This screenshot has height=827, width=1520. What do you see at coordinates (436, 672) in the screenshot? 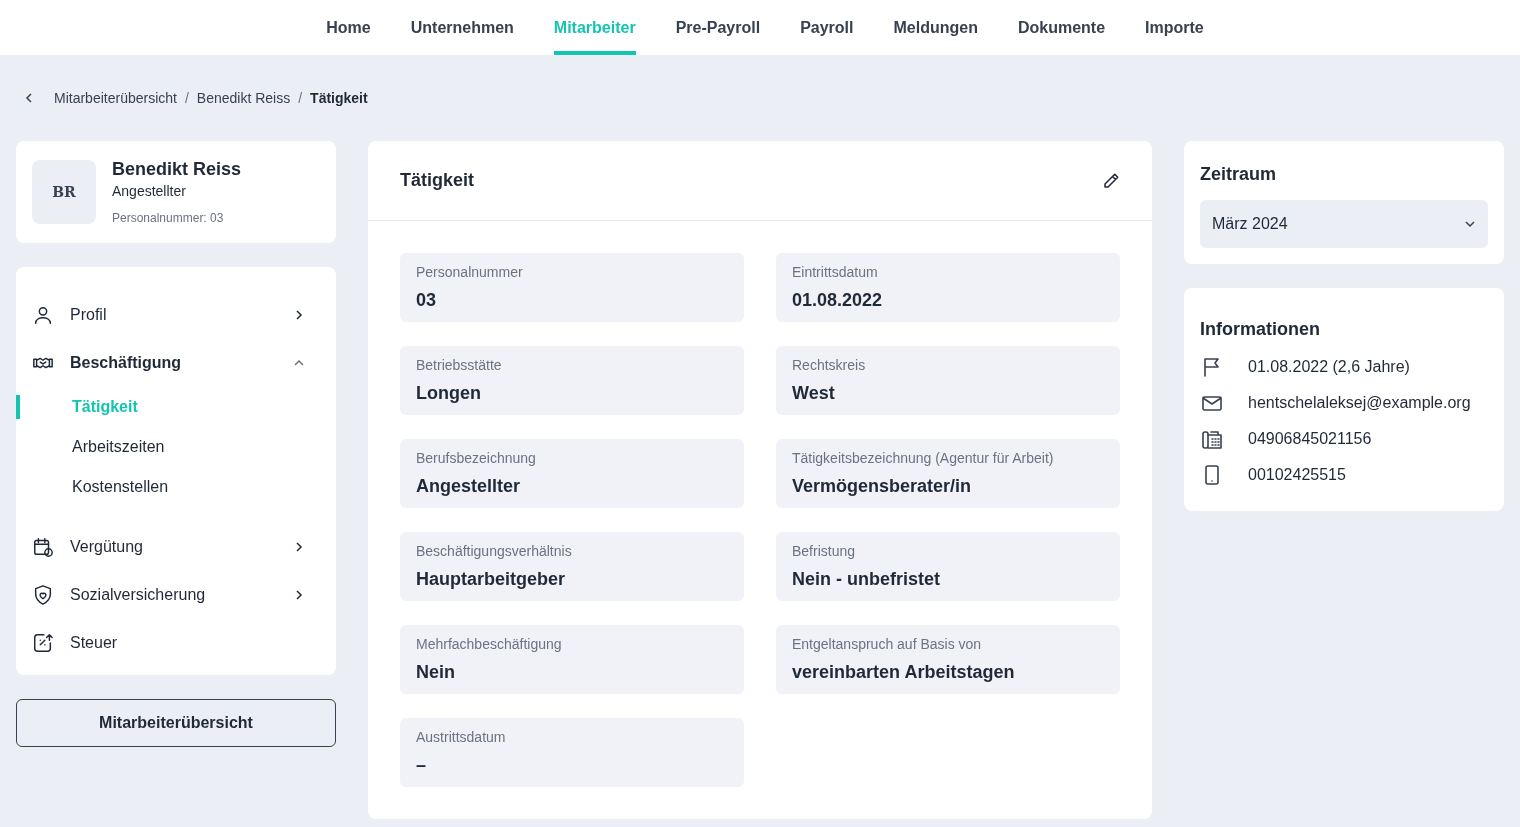
I see `field-value: Nein` at bounding box center [436, 672].